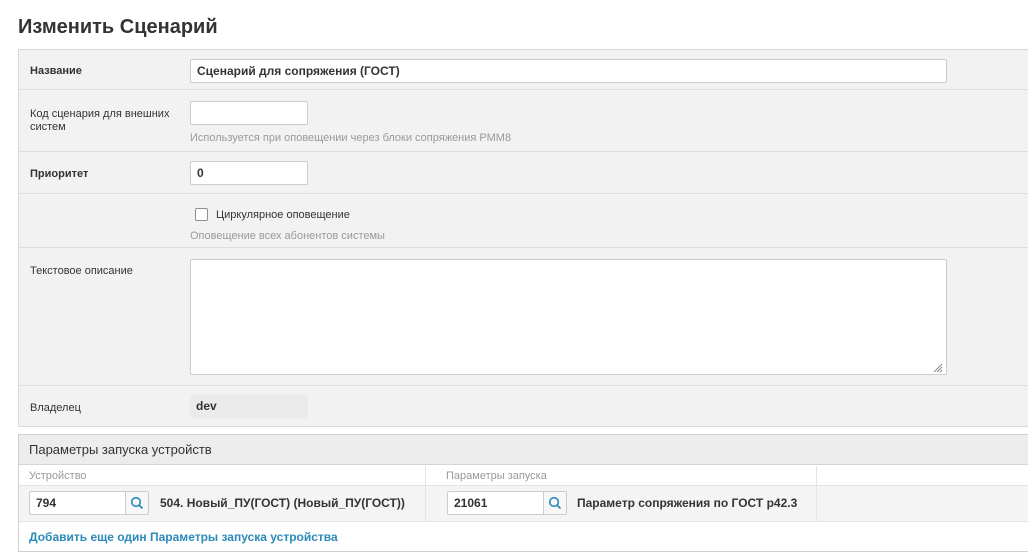 The width and height of the screenshot is (1028, 557). Describe the element at coordinates (58, 476) in the screenshot. I see `col-header-device: Устройство` at that location.